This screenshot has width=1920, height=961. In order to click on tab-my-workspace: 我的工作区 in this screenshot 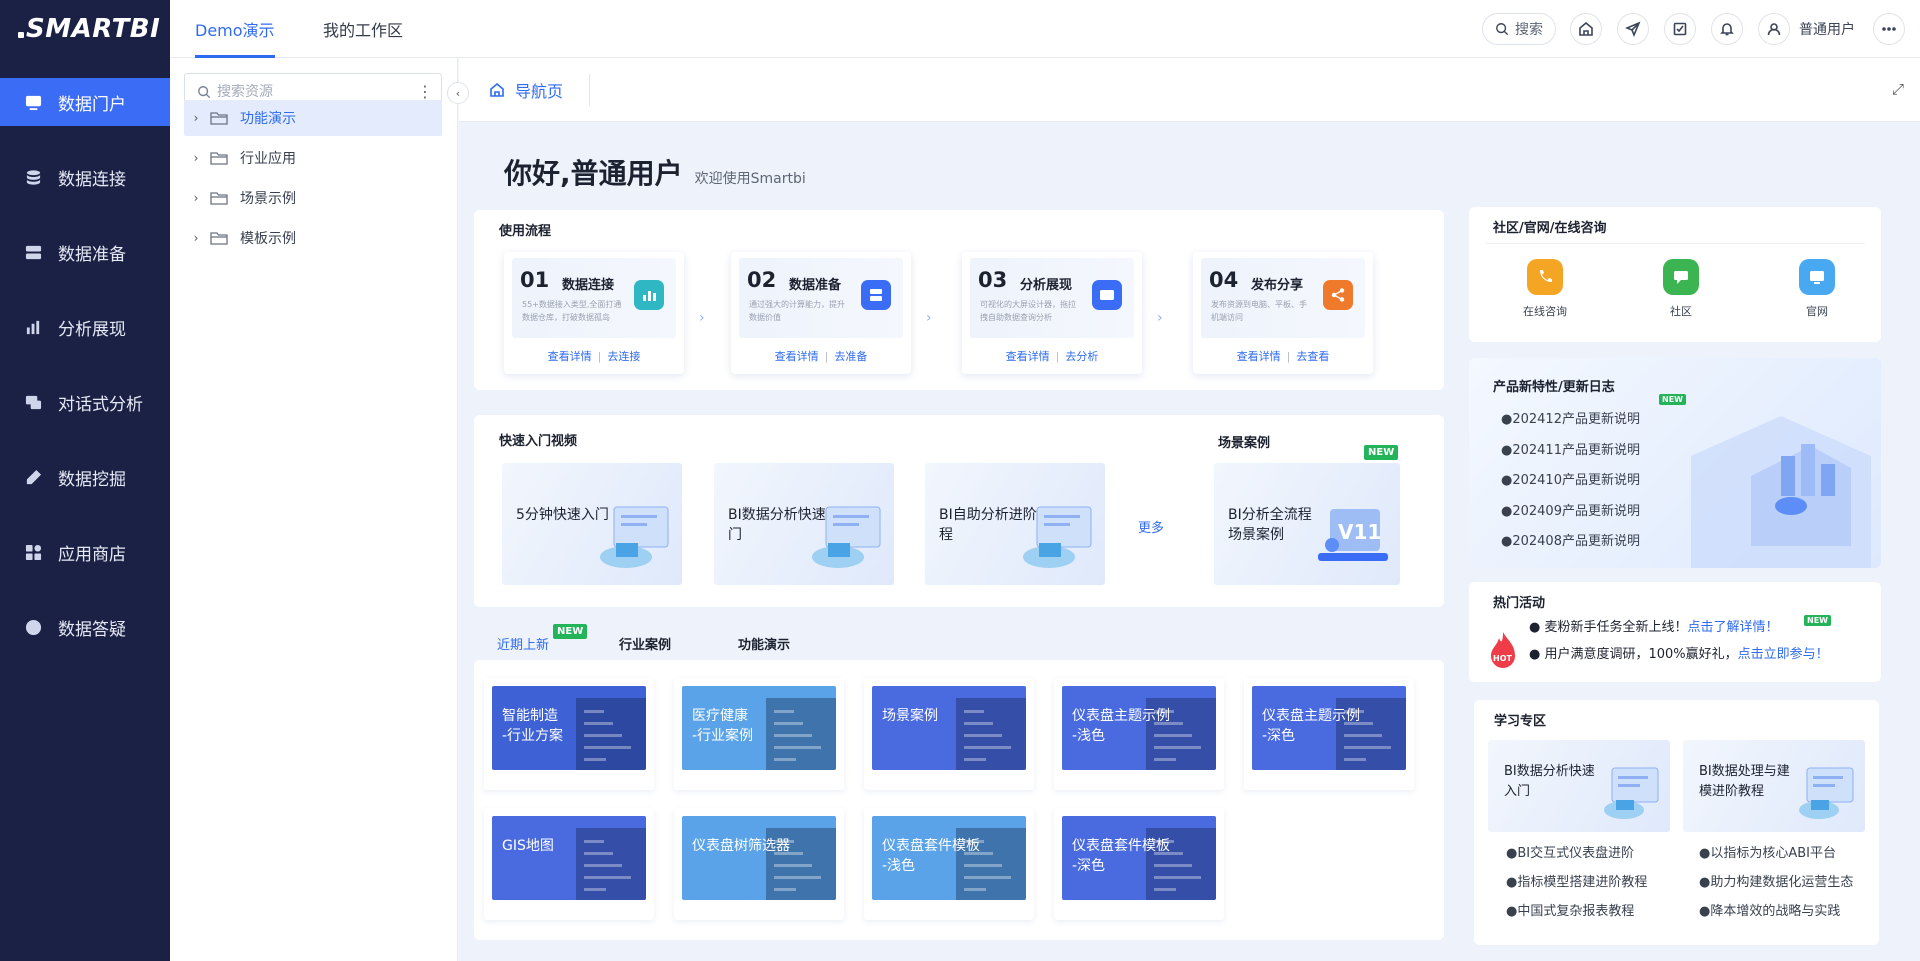, I will do `click(363, 29)`.